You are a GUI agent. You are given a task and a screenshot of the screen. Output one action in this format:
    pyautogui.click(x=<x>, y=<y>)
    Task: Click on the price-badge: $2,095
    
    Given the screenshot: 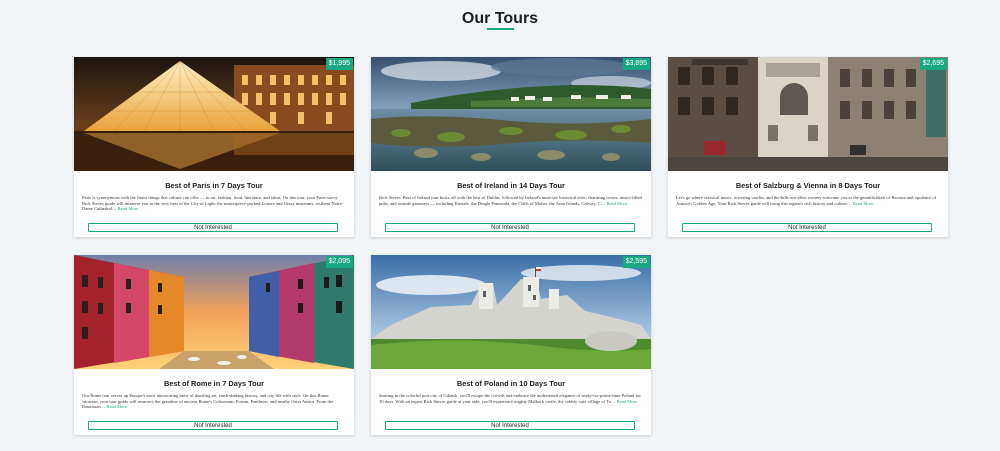 What is the action you would take?
    pyautogui.click(x=339, y=262)
    